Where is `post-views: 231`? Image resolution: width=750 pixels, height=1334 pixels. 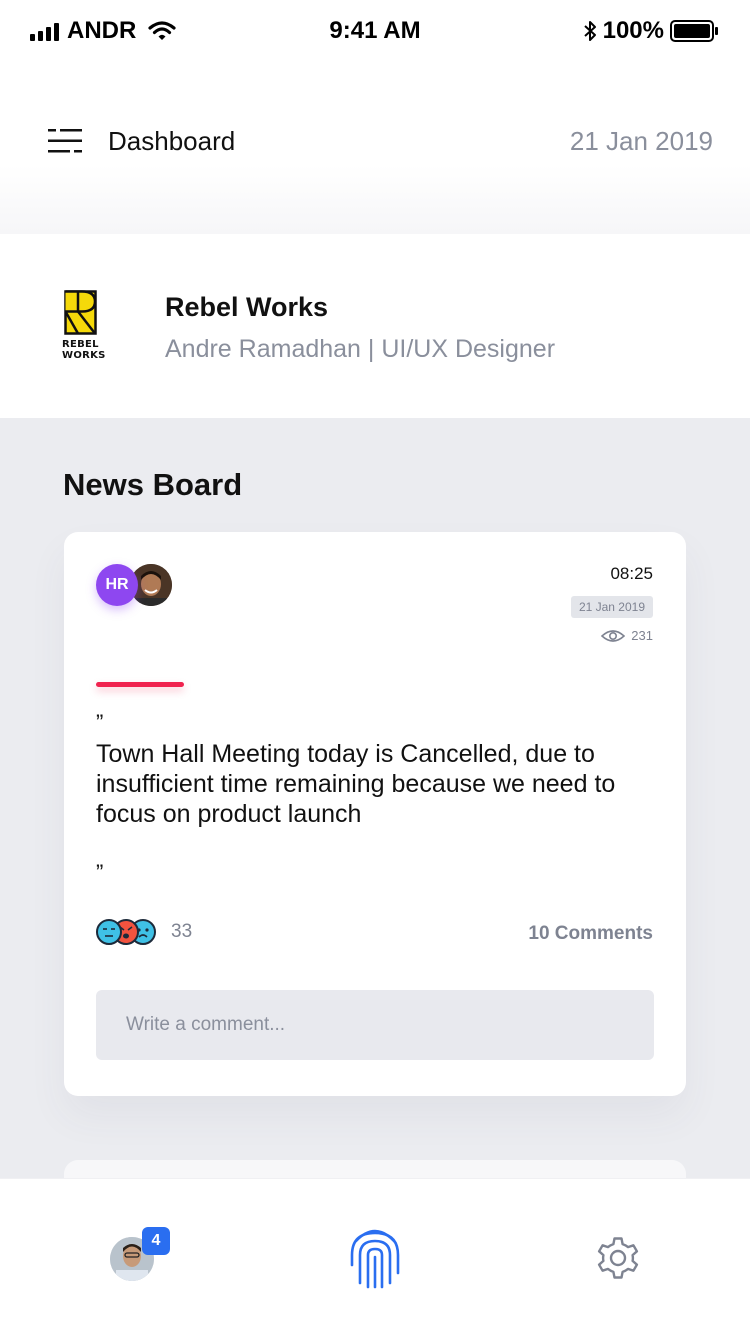
post-views: 231 is located at coordinates (612, 635).